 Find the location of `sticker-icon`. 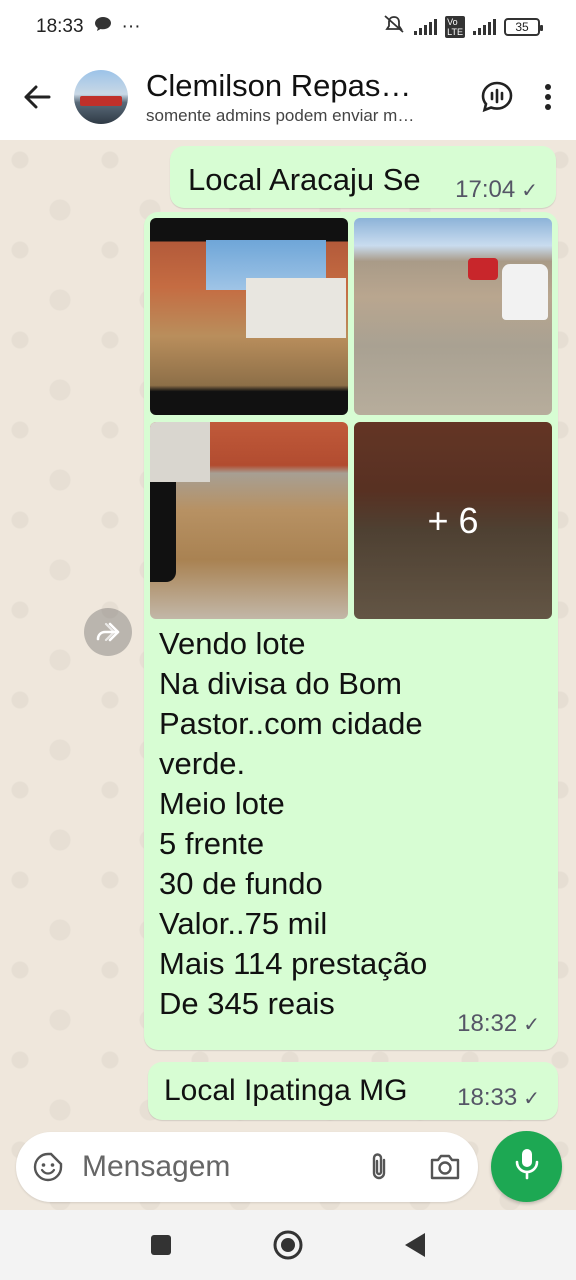

sticker-icon is located at coordinates (48, 1167).